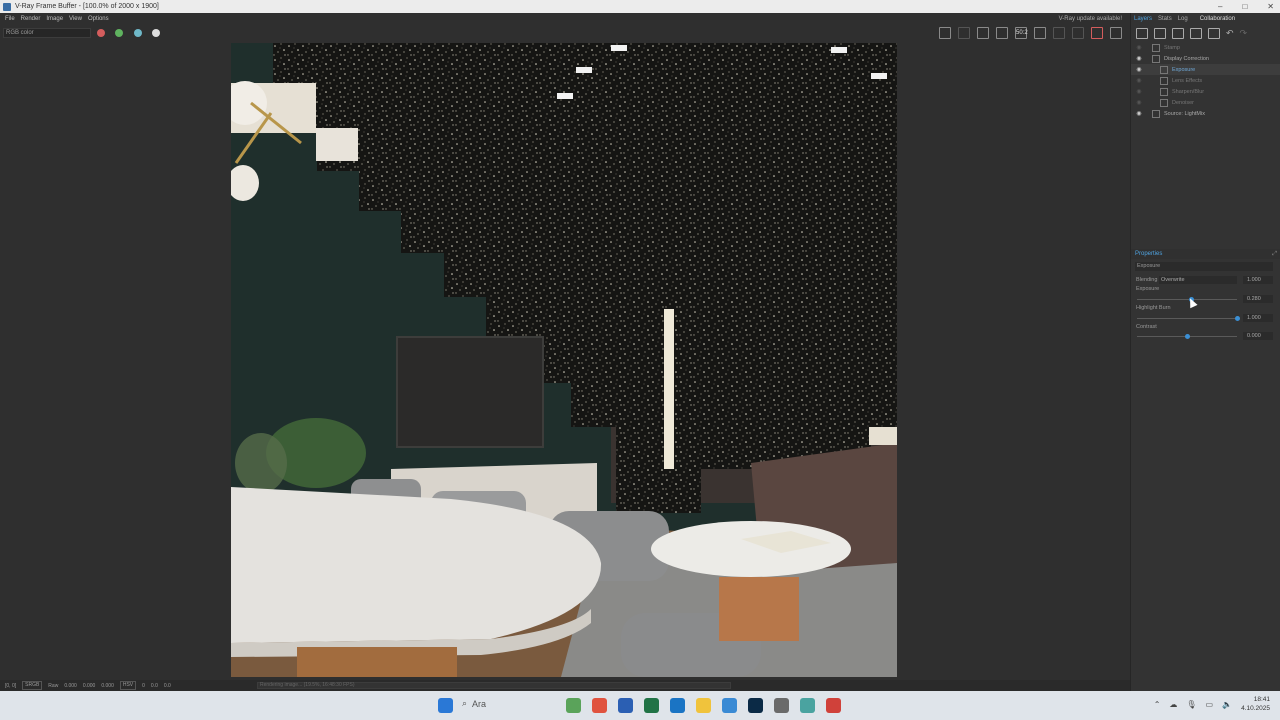 Image resolution: width=1280 pixels, height=720 pixels. I want to click on calculator-app-icon, so click(781, 705).